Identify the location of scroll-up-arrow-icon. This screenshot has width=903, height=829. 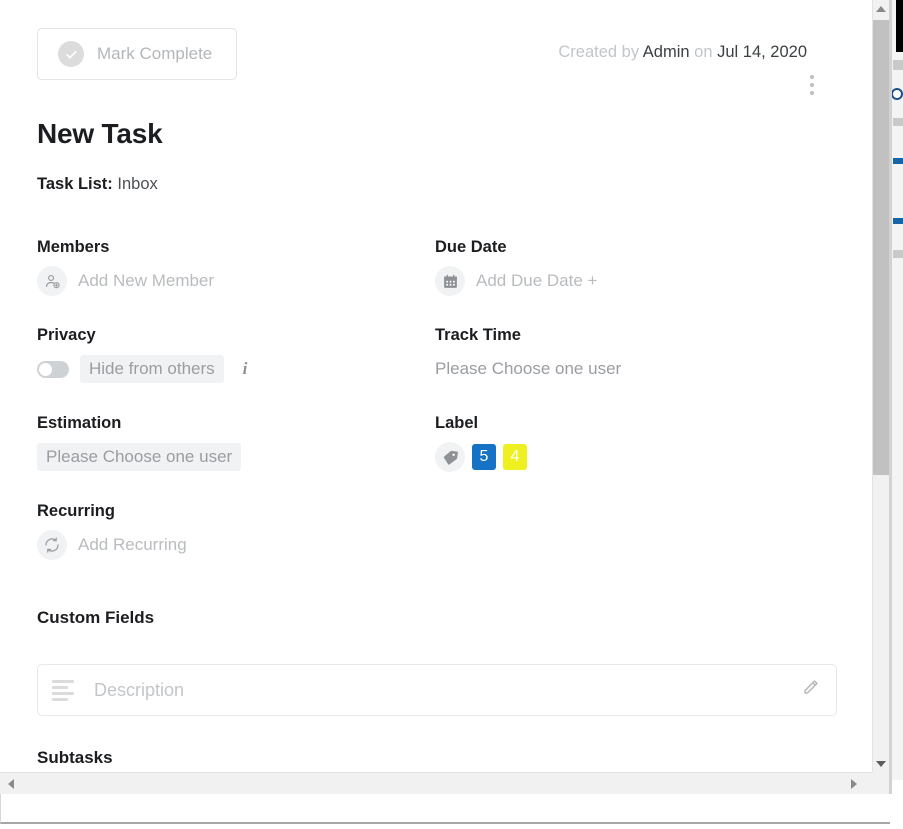
(881, 8).